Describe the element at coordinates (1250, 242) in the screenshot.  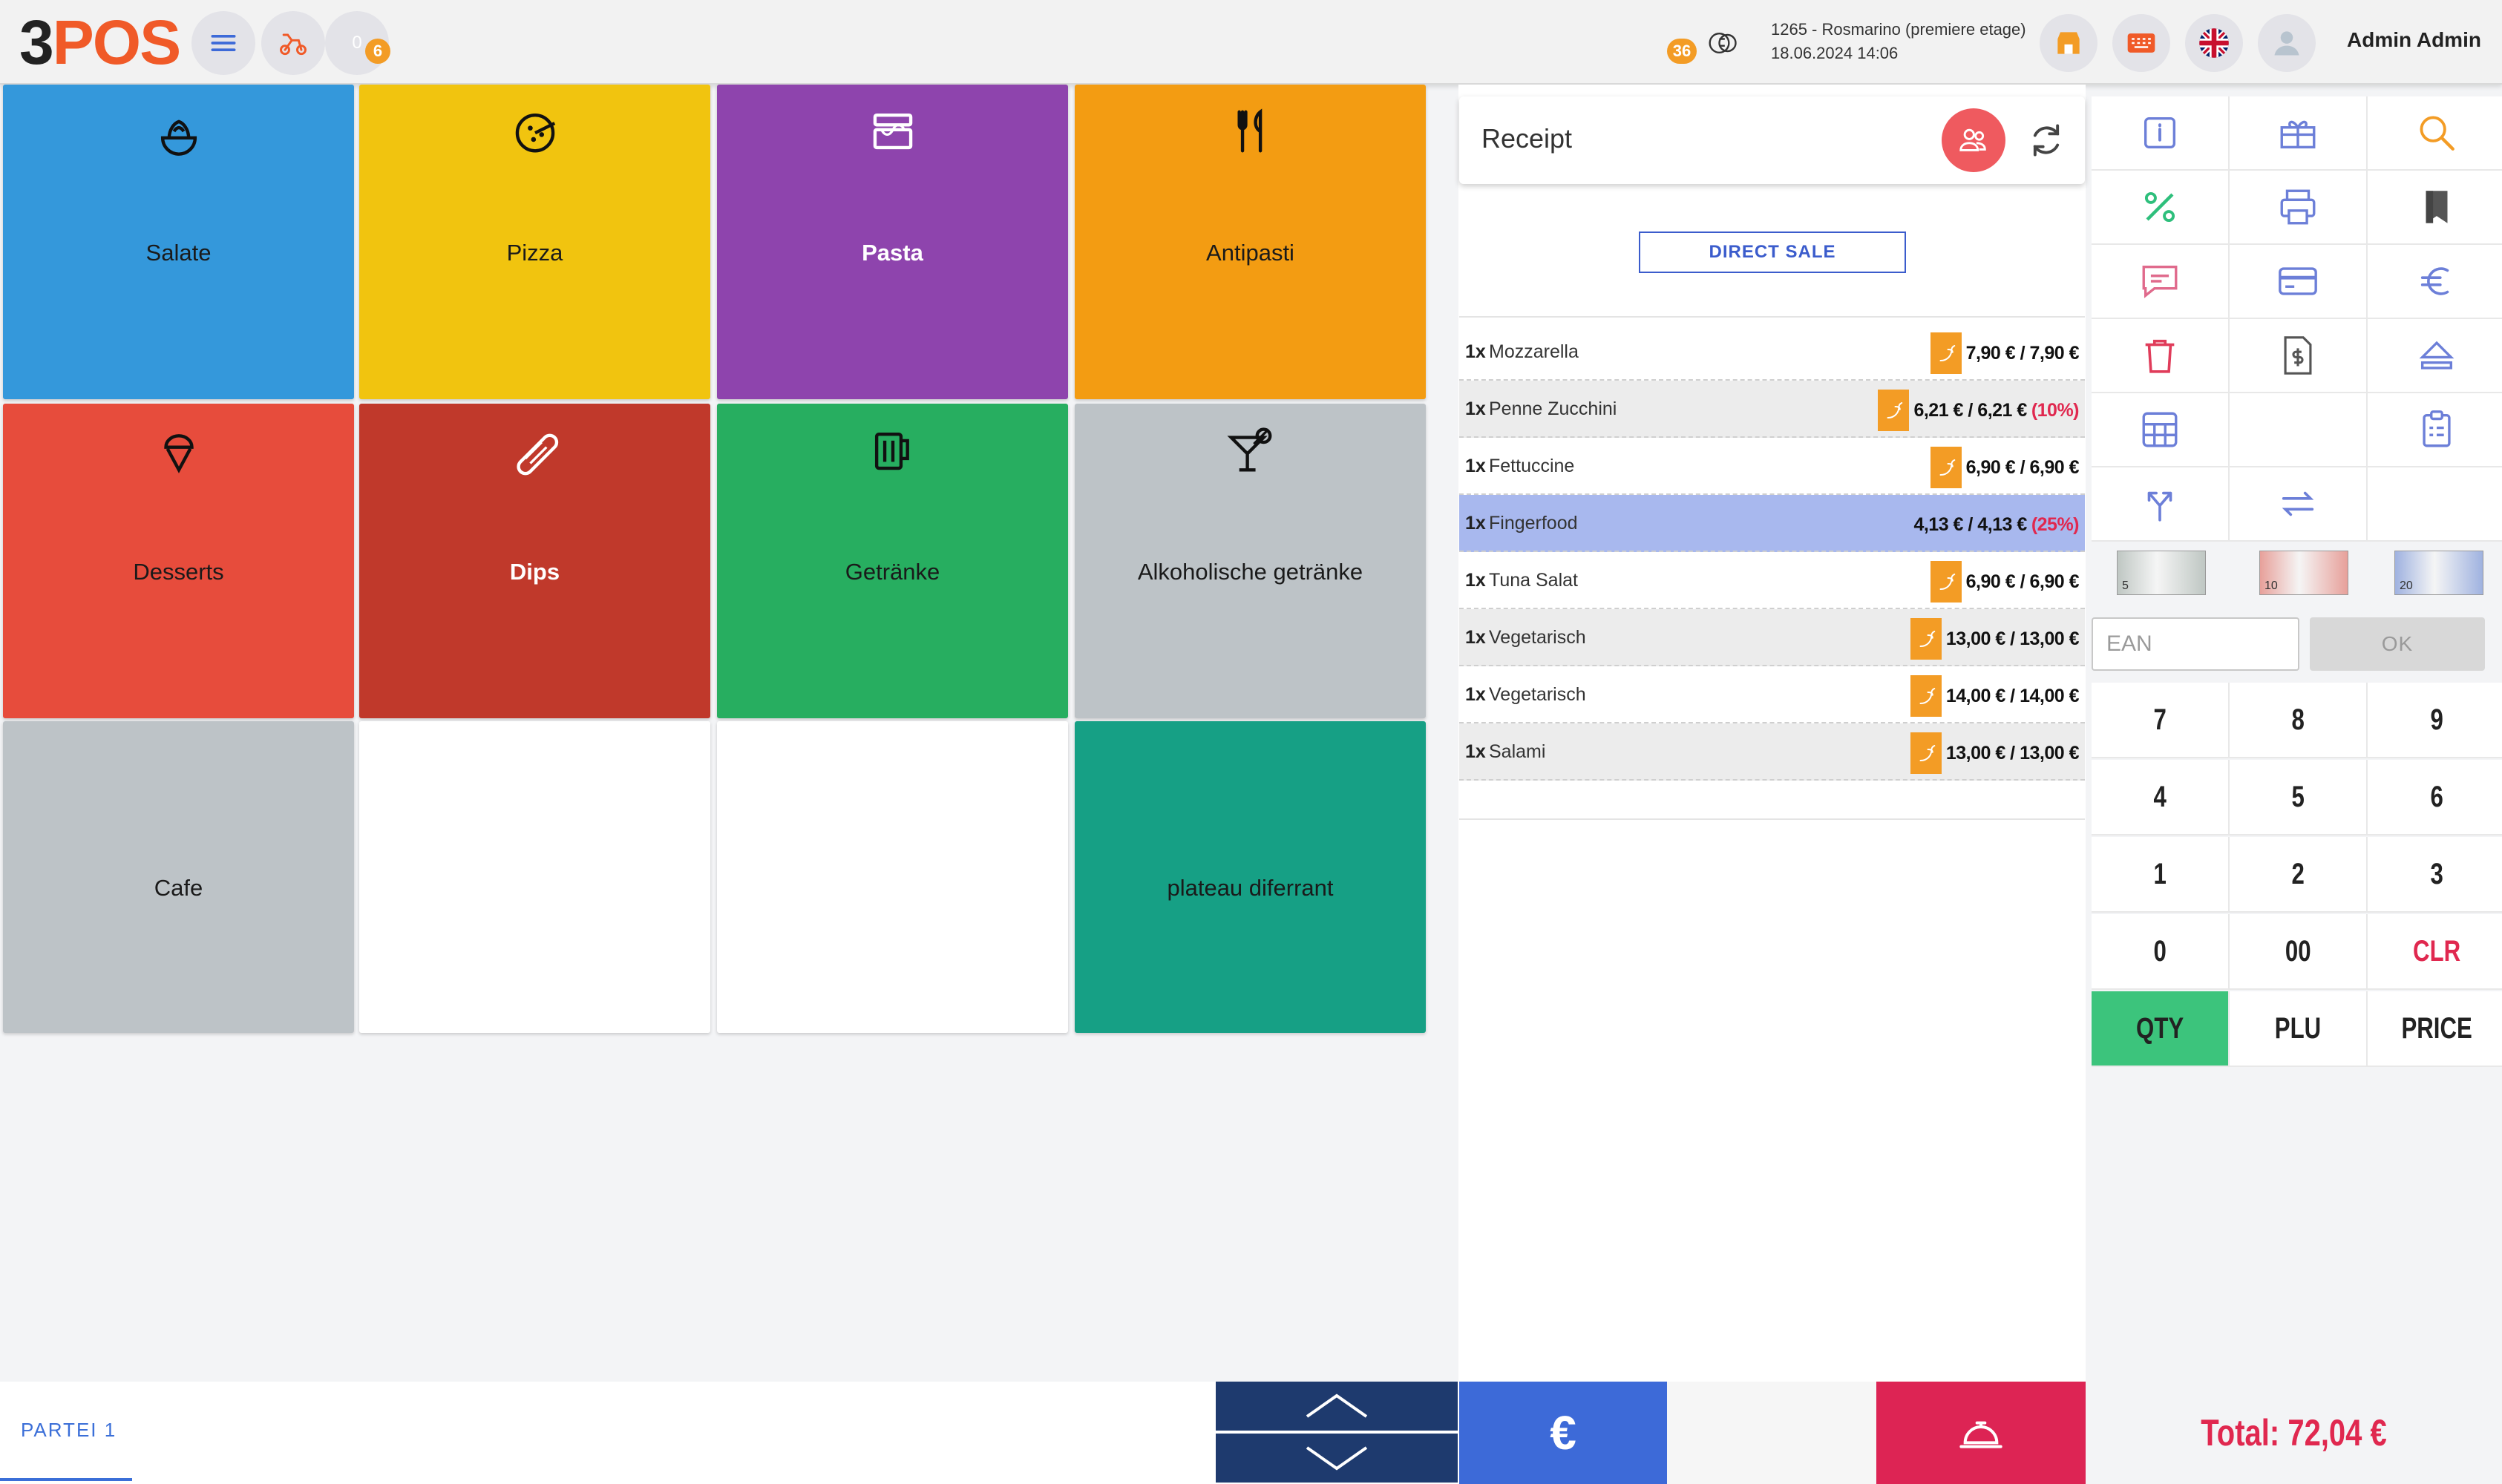
I see `category-tile: Antipasti` at that location.